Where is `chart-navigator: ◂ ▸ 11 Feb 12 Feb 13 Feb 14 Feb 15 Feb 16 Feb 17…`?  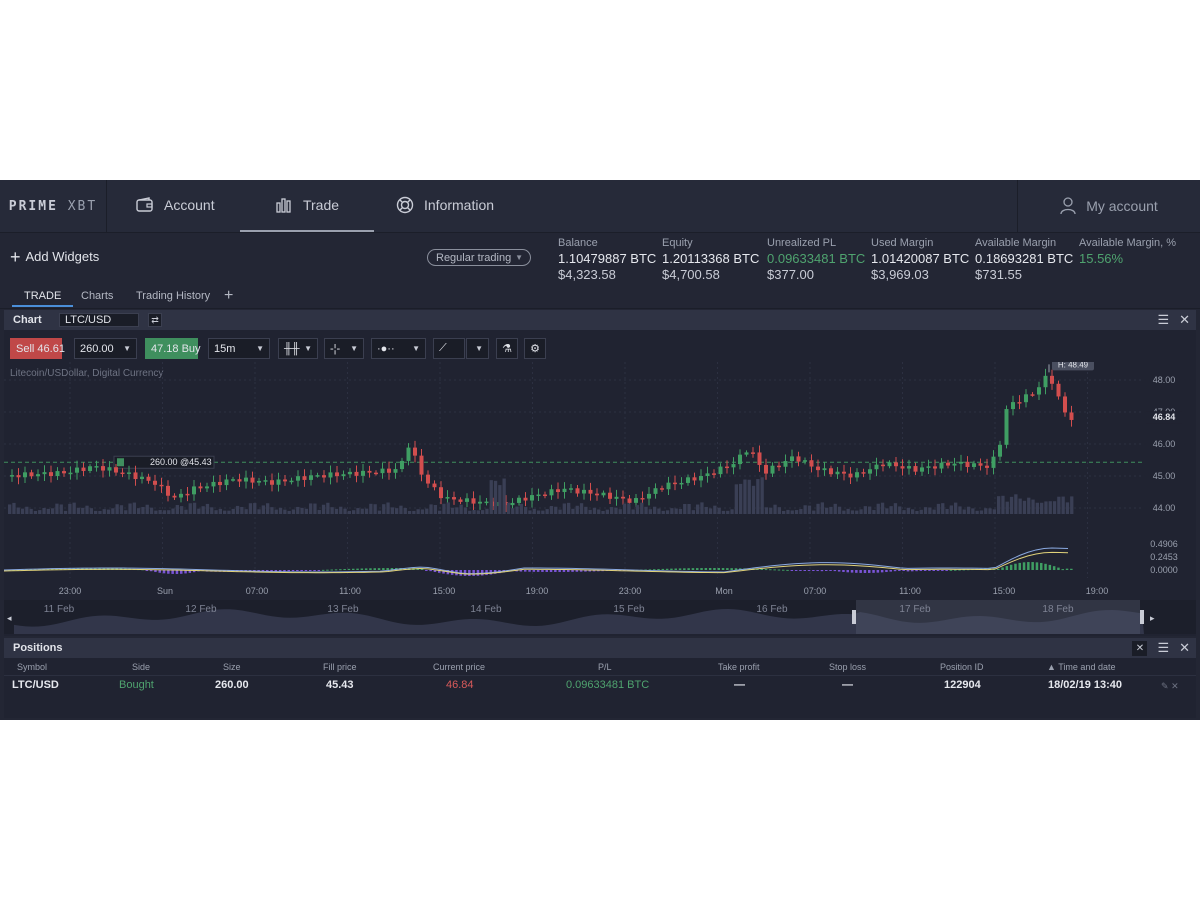 chart-navigator: ◂ ▸ 11 Feb 12 Feb 13 Feb 14 Feb 15 Feb 16 Feb 17… is located at coordinates (600, 617).